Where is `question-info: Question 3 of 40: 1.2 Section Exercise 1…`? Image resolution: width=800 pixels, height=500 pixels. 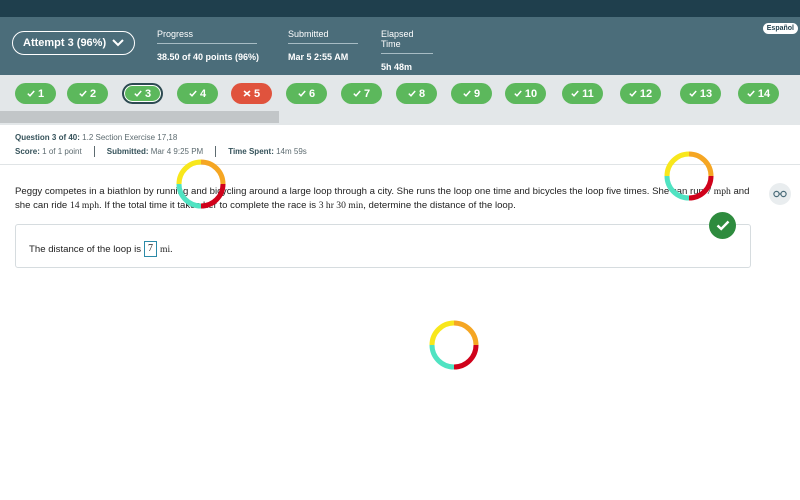 question-info: Question 3 of 40: 1.2 Section Exercise 1… is located at coordinates (96, 137).